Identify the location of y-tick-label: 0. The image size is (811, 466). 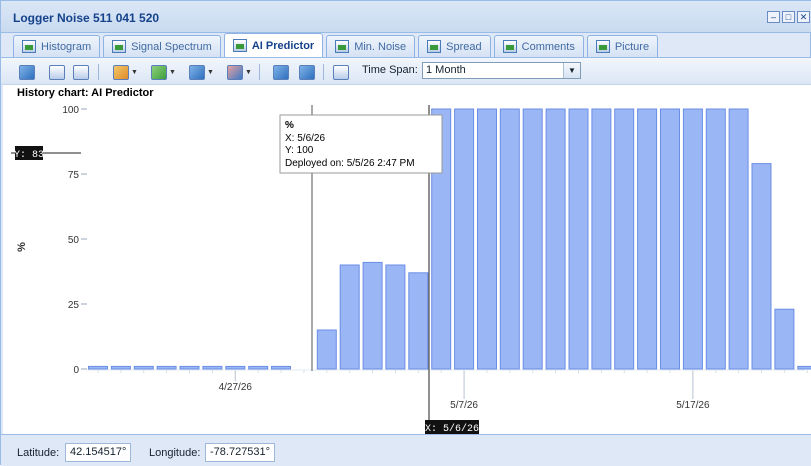
(76, 370).